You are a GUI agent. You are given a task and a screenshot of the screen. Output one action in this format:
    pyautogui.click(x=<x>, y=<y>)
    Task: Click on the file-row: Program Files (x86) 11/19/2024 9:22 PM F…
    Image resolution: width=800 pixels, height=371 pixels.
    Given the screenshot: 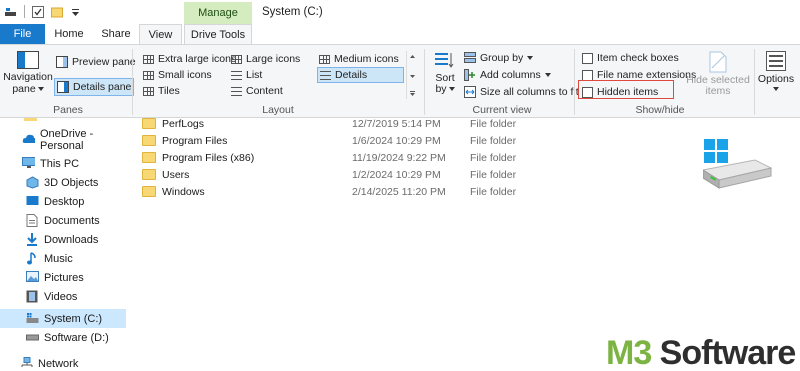 What is the action you would take?
    pyautogui.click(x=329, y=157)
    